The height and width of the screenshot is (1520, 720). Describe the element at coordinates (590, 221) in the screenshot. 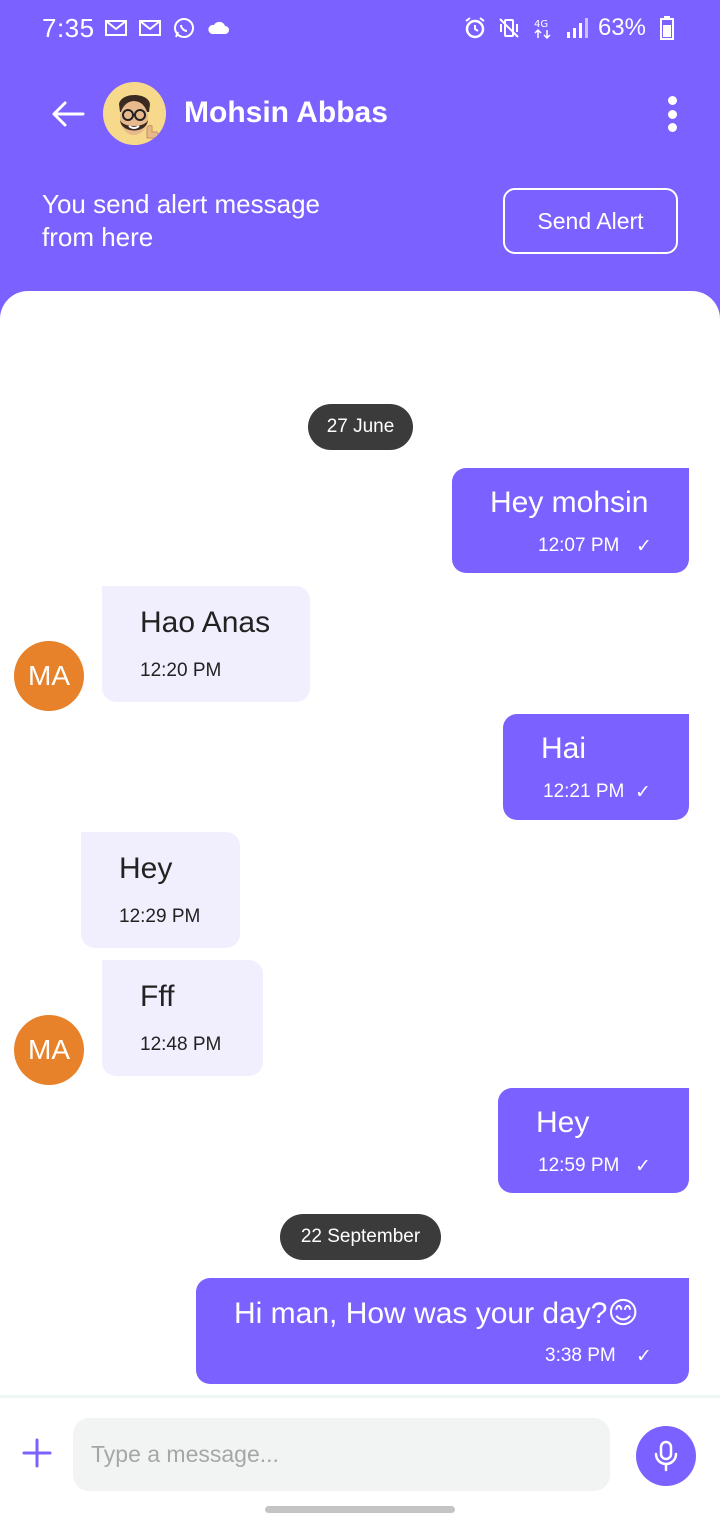

I see `send-alert-button: Send Alert` at that location.